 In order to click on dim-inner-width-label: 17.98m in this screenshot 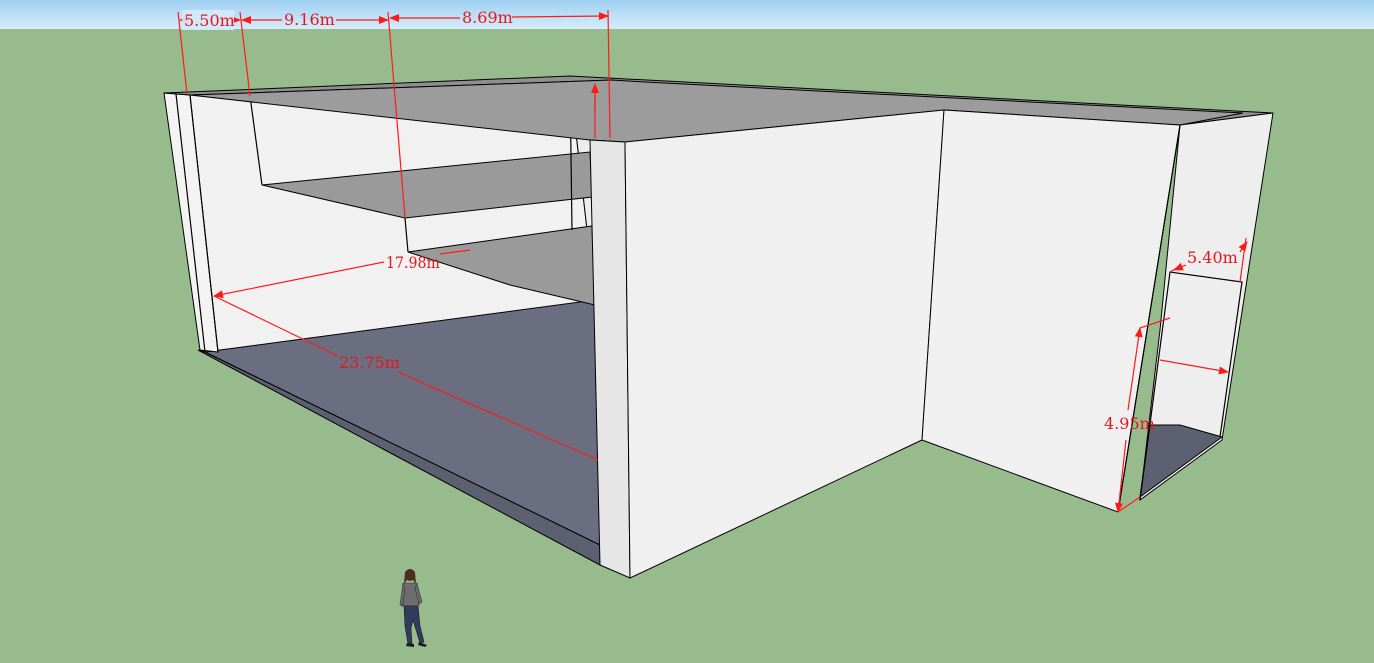, I will do `click(413, 262)`.